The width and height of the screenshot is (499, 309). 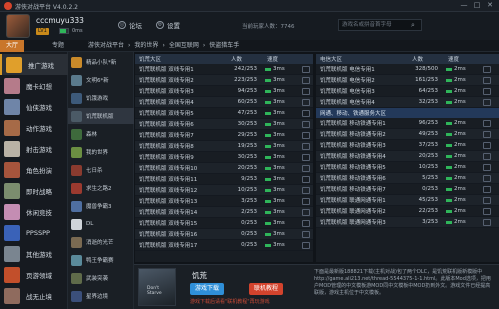 I want to click on server-row: 饥荒联机版 移动铁通专用4 20/253 2ms, so click(x=407, y=156).